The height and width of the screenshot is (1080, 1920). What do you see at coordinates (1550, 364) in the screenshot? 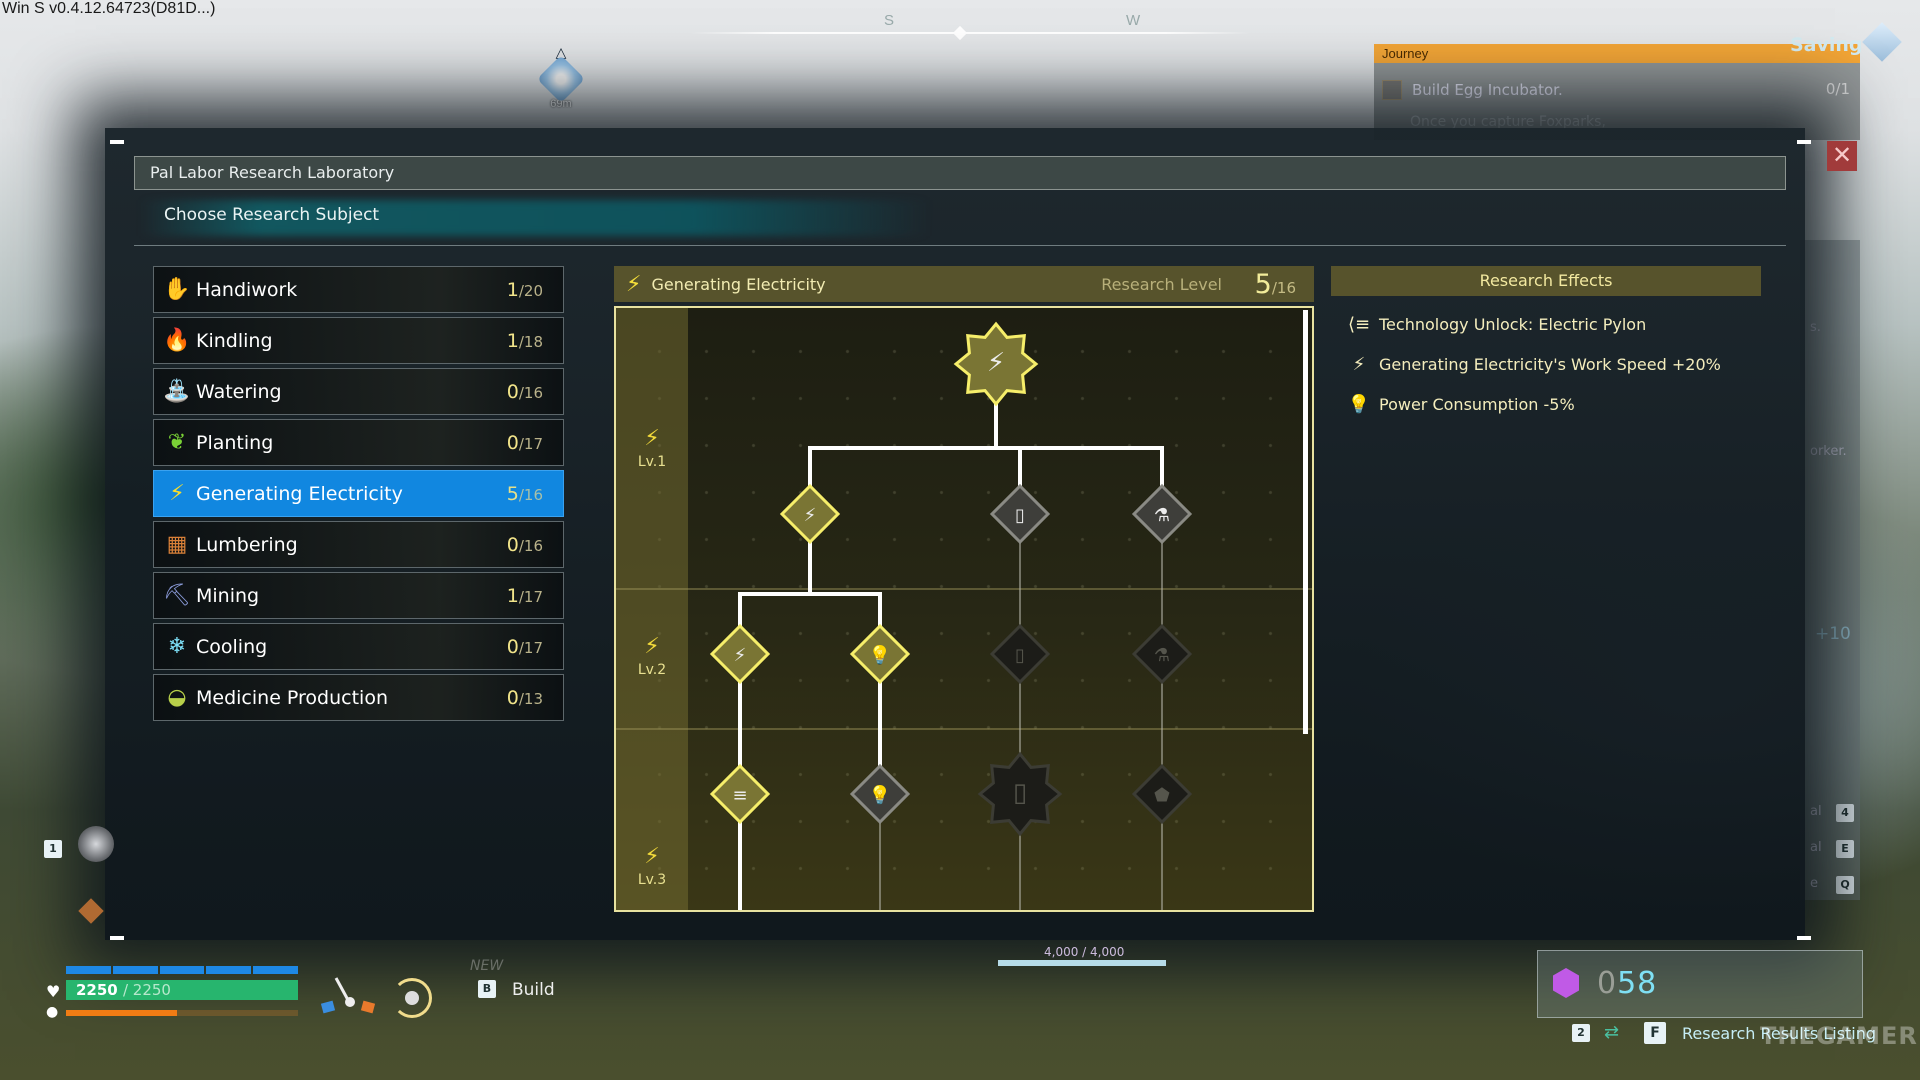
I see `effect-text: Generating Electricity's Work Speed +20%` at bounding box center [1550, 364].